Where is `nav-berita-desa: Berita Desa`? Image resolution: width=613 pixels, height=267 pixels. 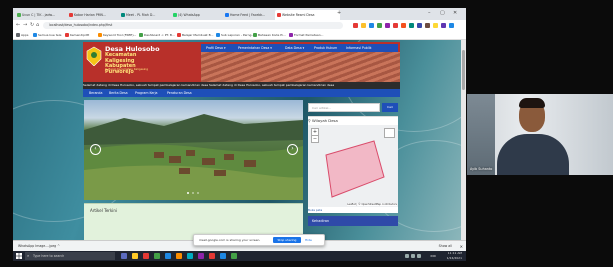 nav-berita-desa: Berita Desa is located at coordinates (118, 93).